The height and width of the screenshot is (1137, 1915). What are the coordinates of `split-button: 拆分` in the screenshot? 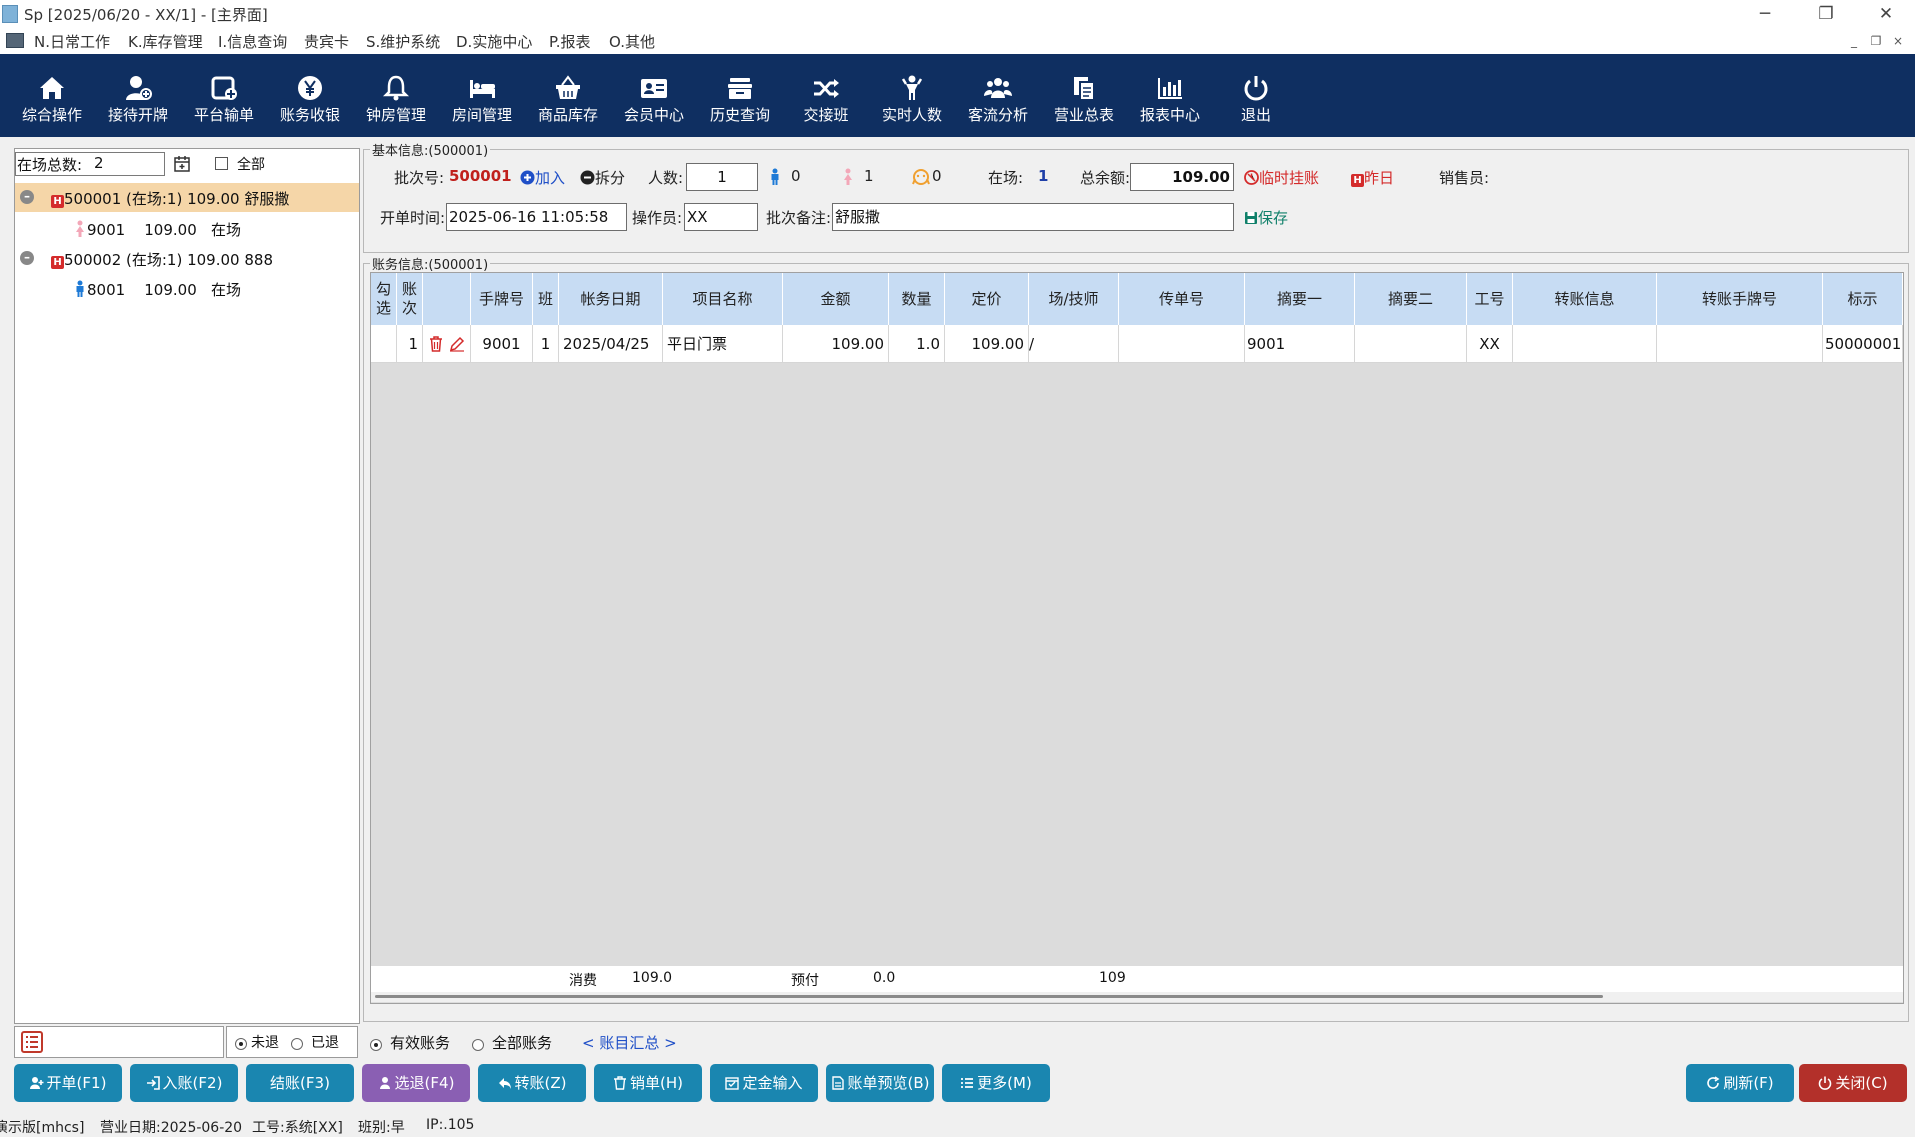 It's located at (602, 177).